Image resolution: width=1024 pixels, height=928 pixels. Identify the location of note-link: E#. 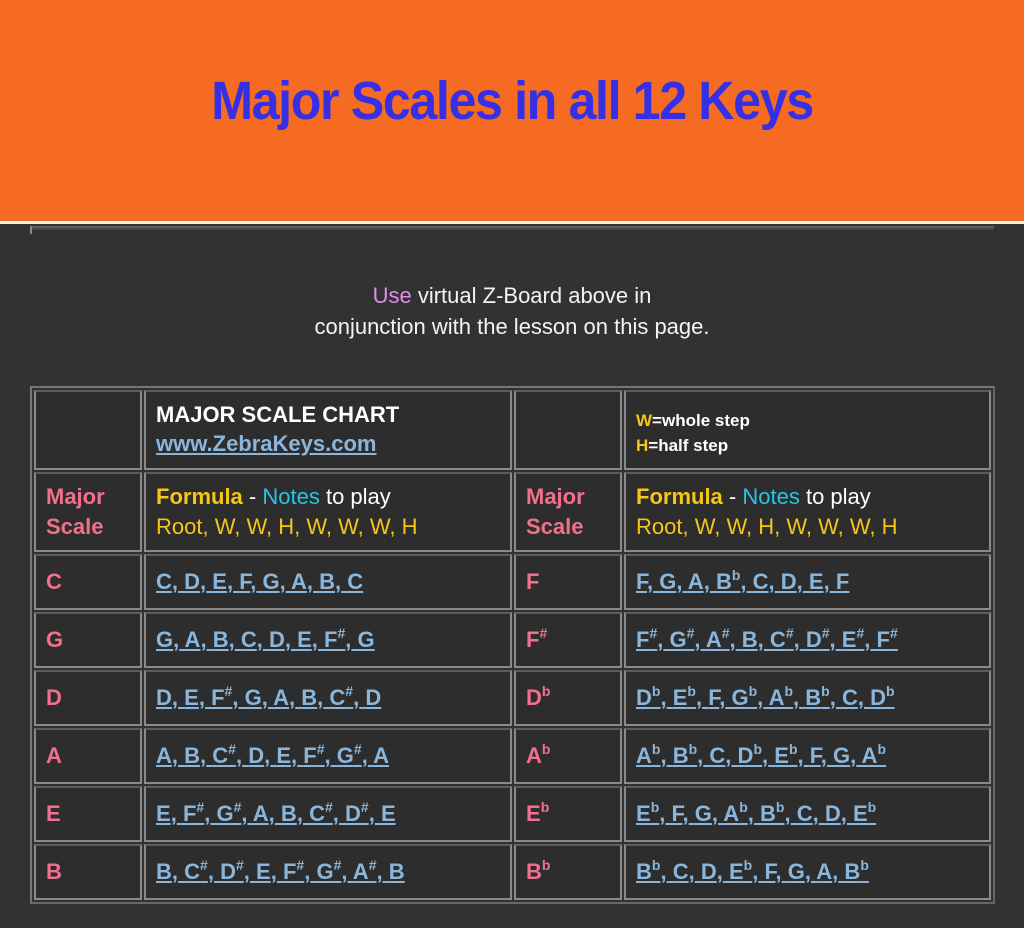
(850, 639).